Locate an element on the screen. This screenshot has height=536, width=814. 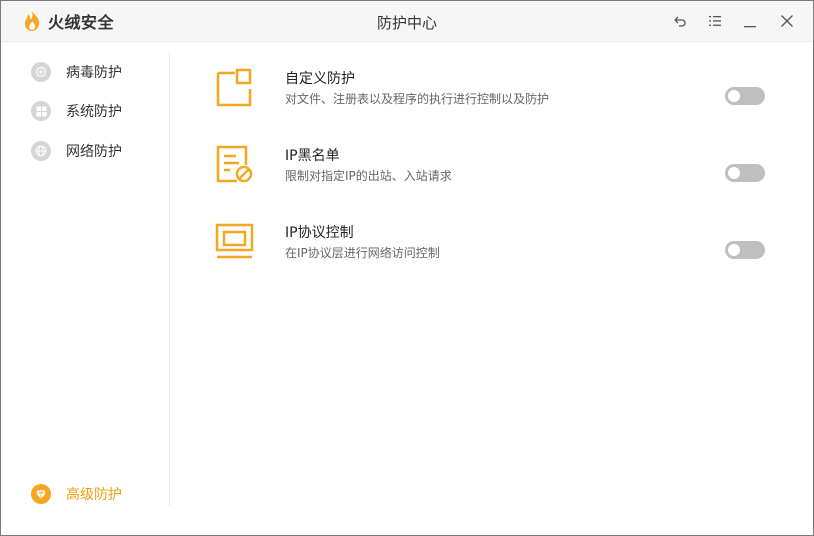
window-title: 防护中心 is located at coordinates (406, 23).